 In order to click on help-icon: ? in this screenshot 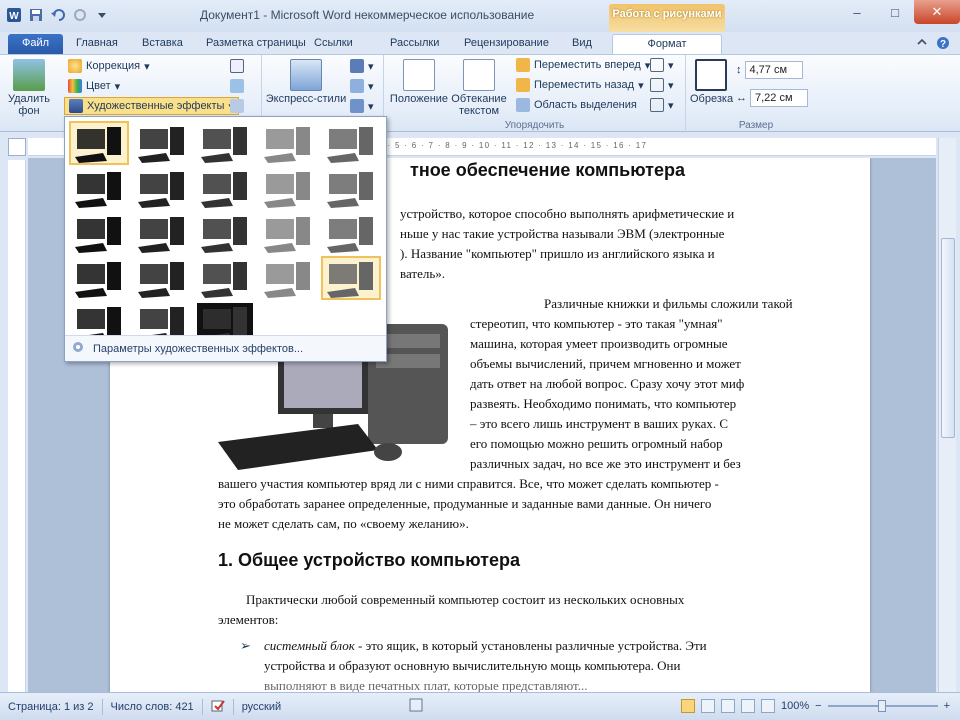, I will do `click(943, 44)`.